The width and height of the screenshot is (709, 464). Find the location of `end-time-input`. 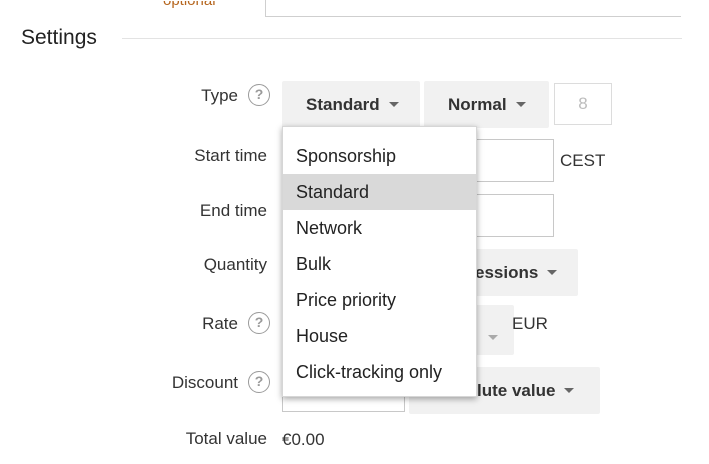

end-time-input is located at coordinates (512, 215).